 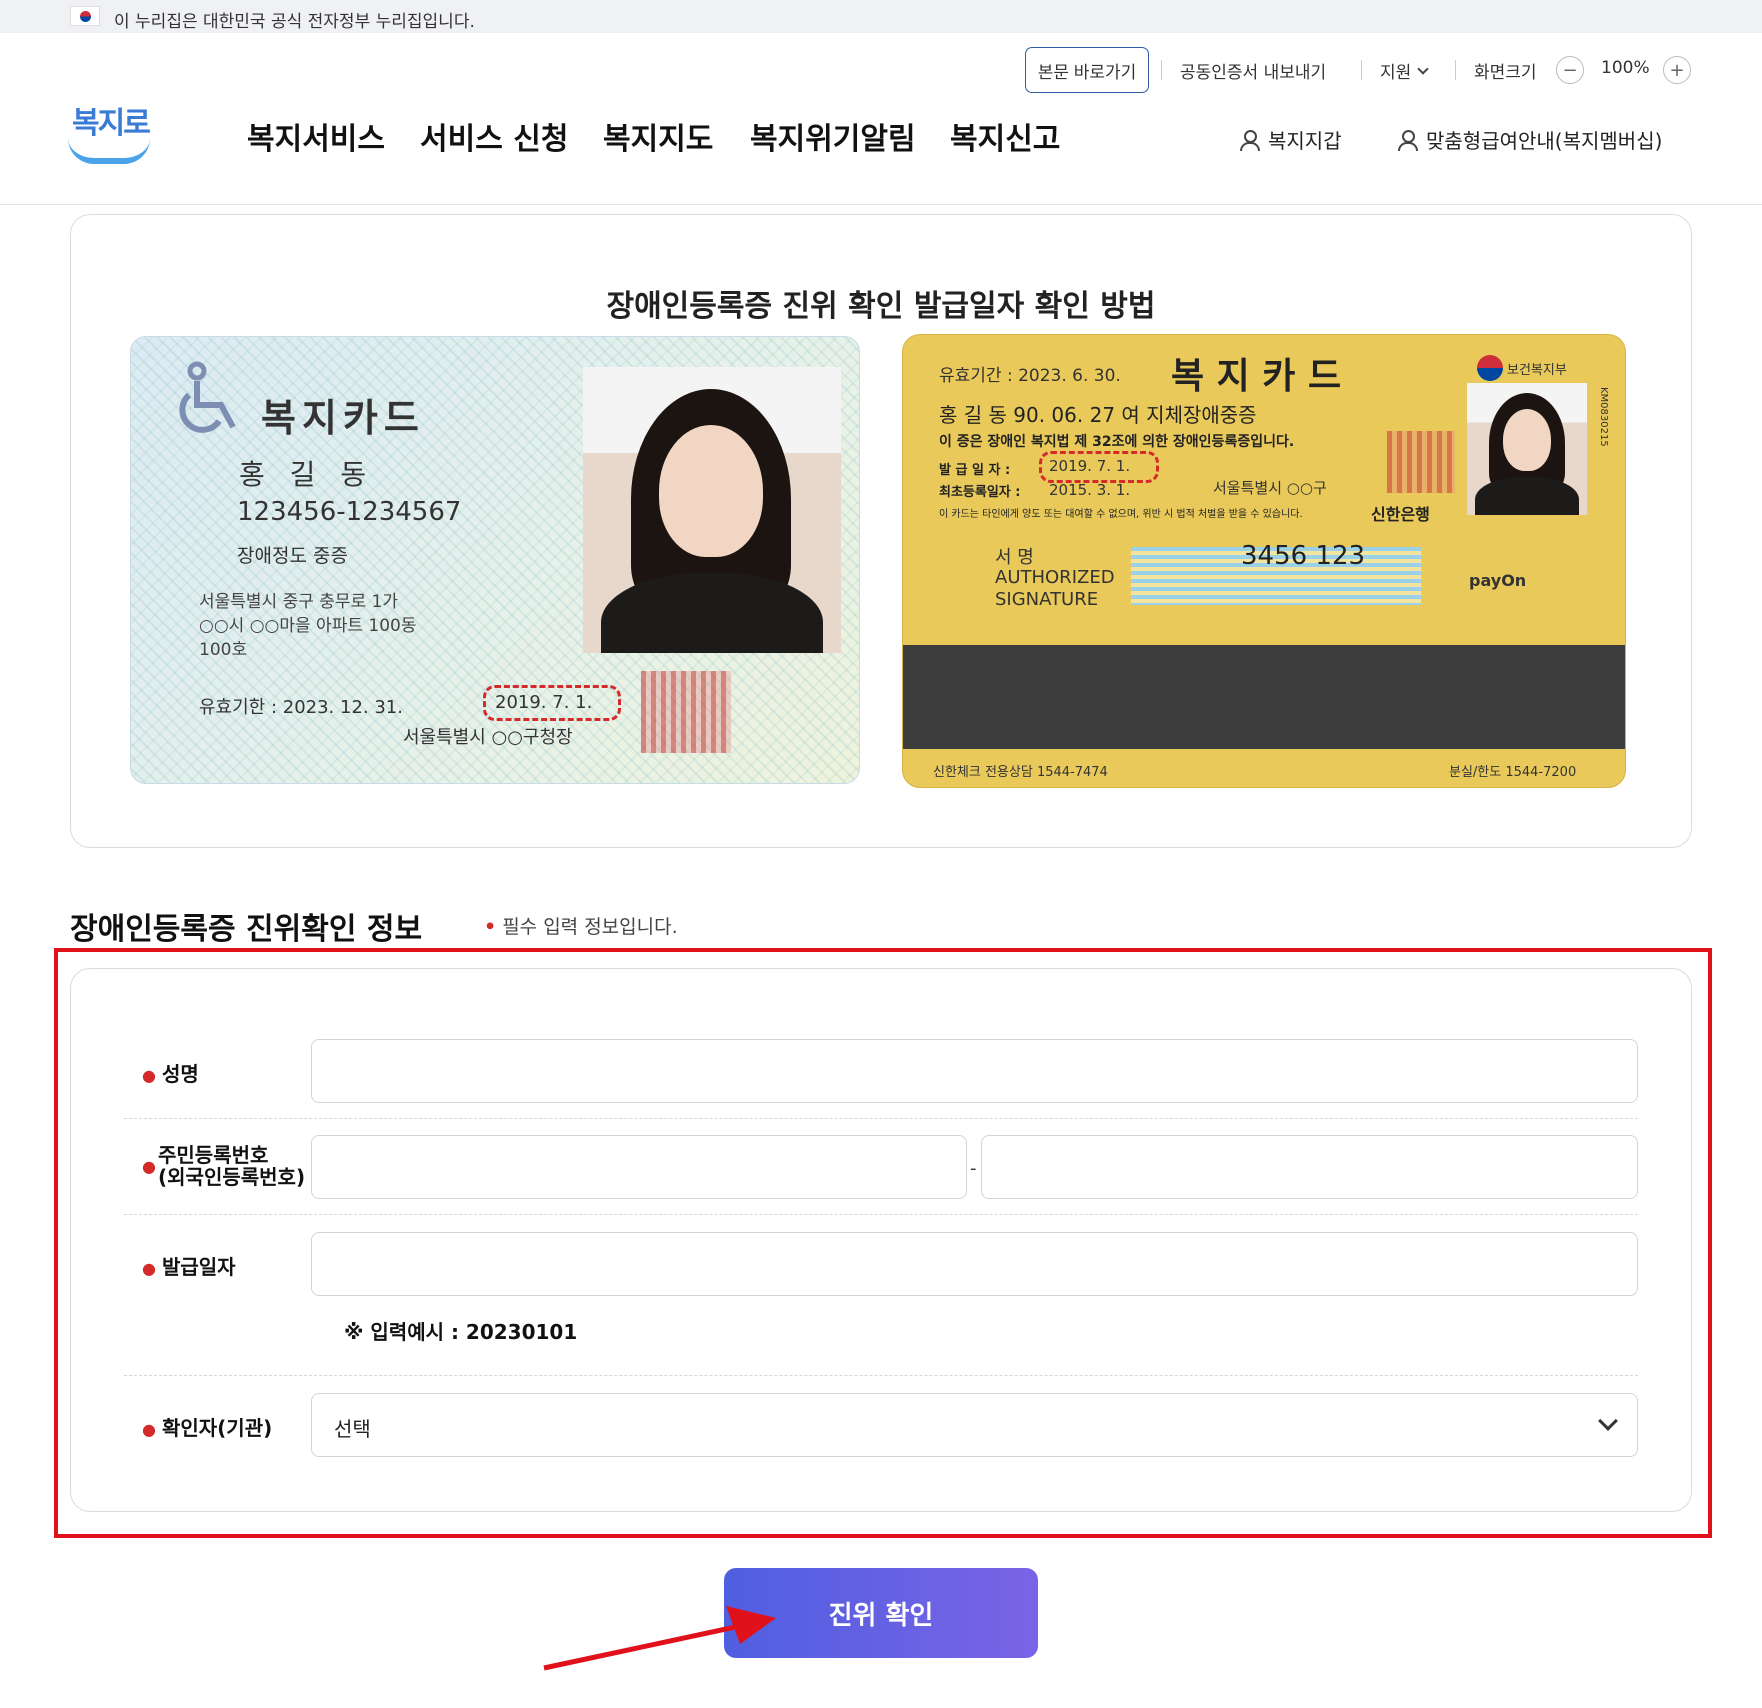 What do you see at coordinates (210, 400) in the screenshot?
I see `wheelchair-icon` at bounding box center [210, 400].